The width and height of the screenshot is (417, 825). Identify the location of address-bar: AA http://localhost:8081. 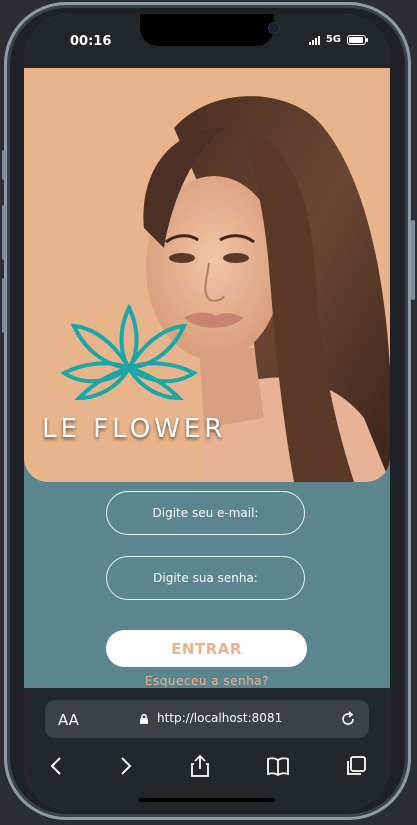
(207, 719).